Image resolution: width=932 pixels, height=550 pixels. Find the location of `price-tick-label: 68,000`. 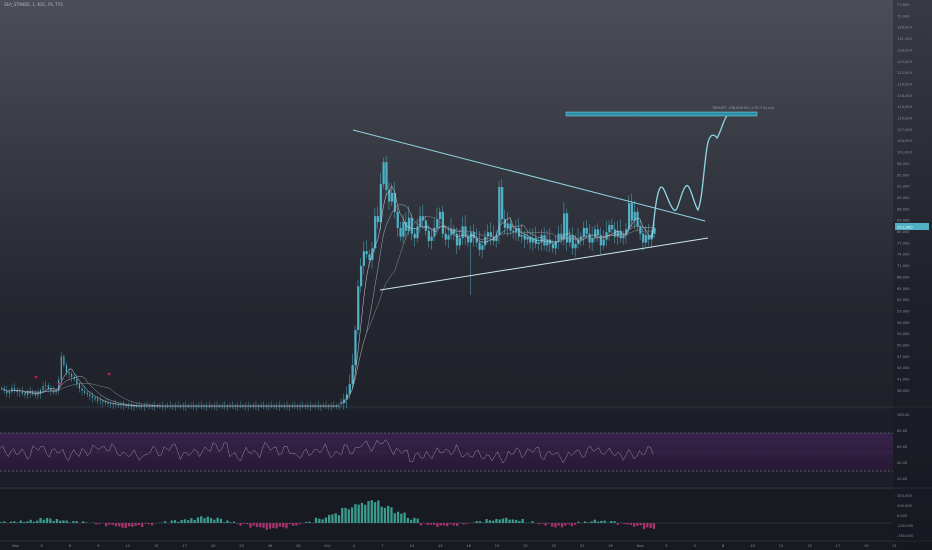

price-tick-label: 68,000 is located at coordinates (903, 277).